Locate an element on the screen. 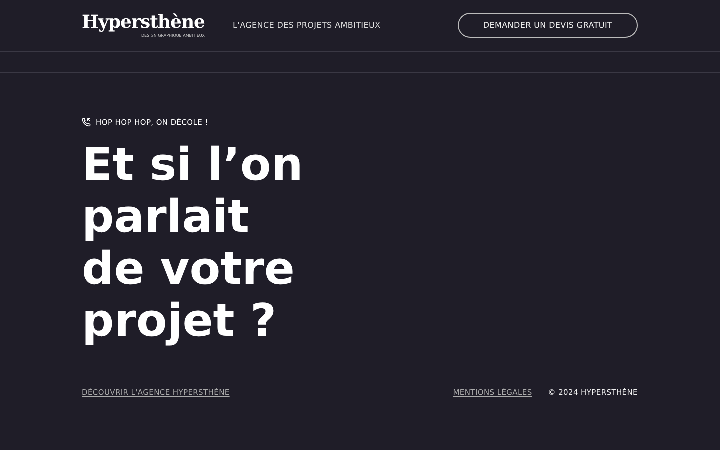  phone-icon is located at coordinates (86, 122).